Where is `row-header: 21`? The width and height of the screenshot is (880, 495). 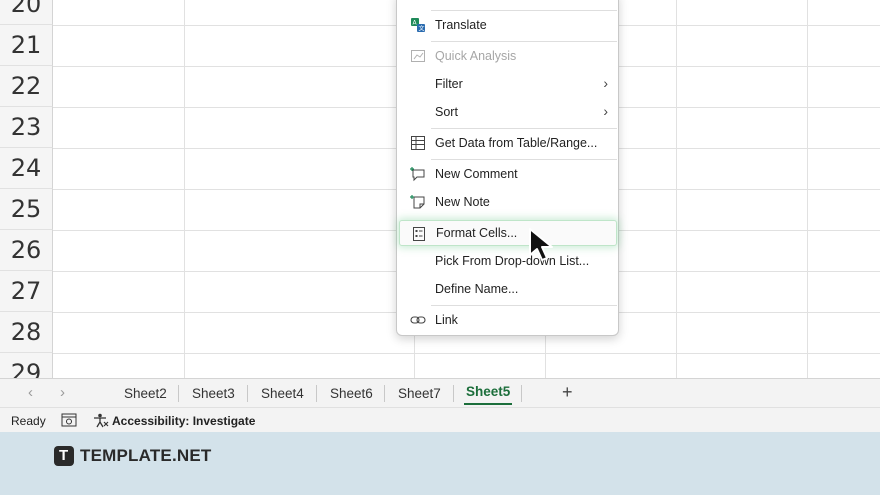
row-header: 21 is located at coordinates (26, 45).